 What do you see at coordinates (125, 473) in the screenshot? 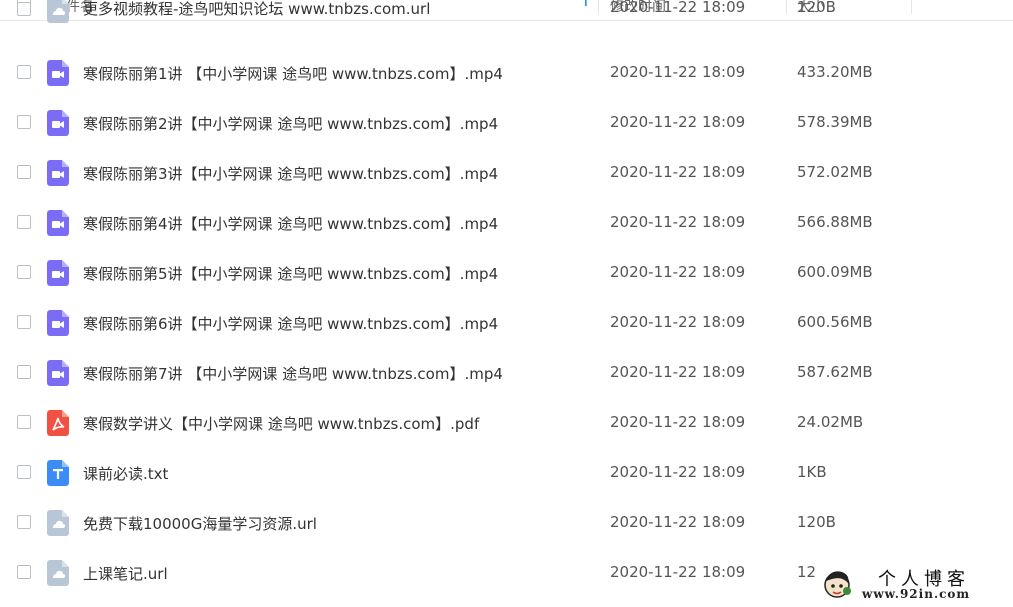
I see `file-name: 课前必读.txt` at bounding box center [125, 473].